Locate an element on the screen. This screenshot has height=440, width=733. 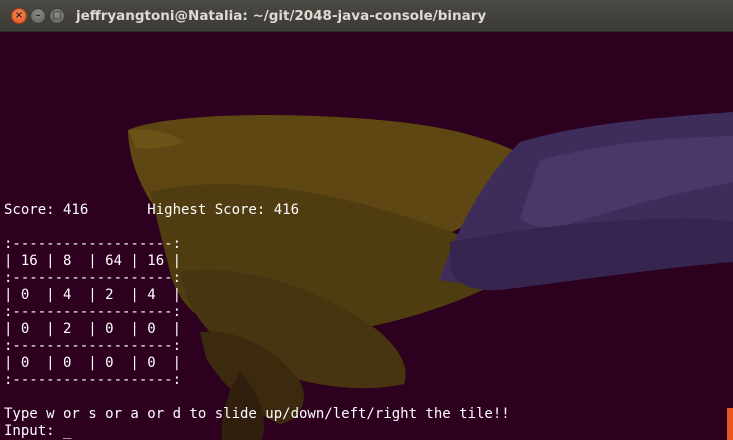
board-row: | 0 | 0 | 0 | 0 | is located at coordinates (93, 363).